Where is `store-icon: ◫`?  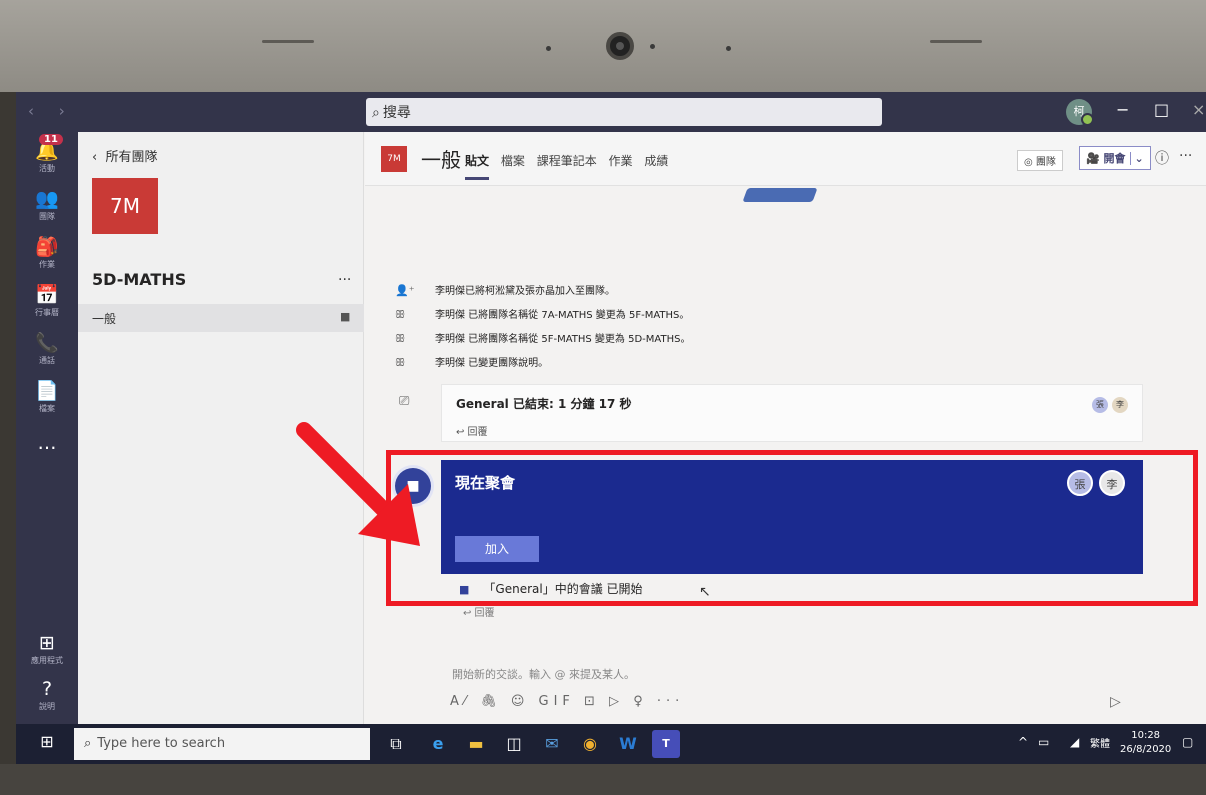
store-icon: ◫ is located at coordinates (514, 744).